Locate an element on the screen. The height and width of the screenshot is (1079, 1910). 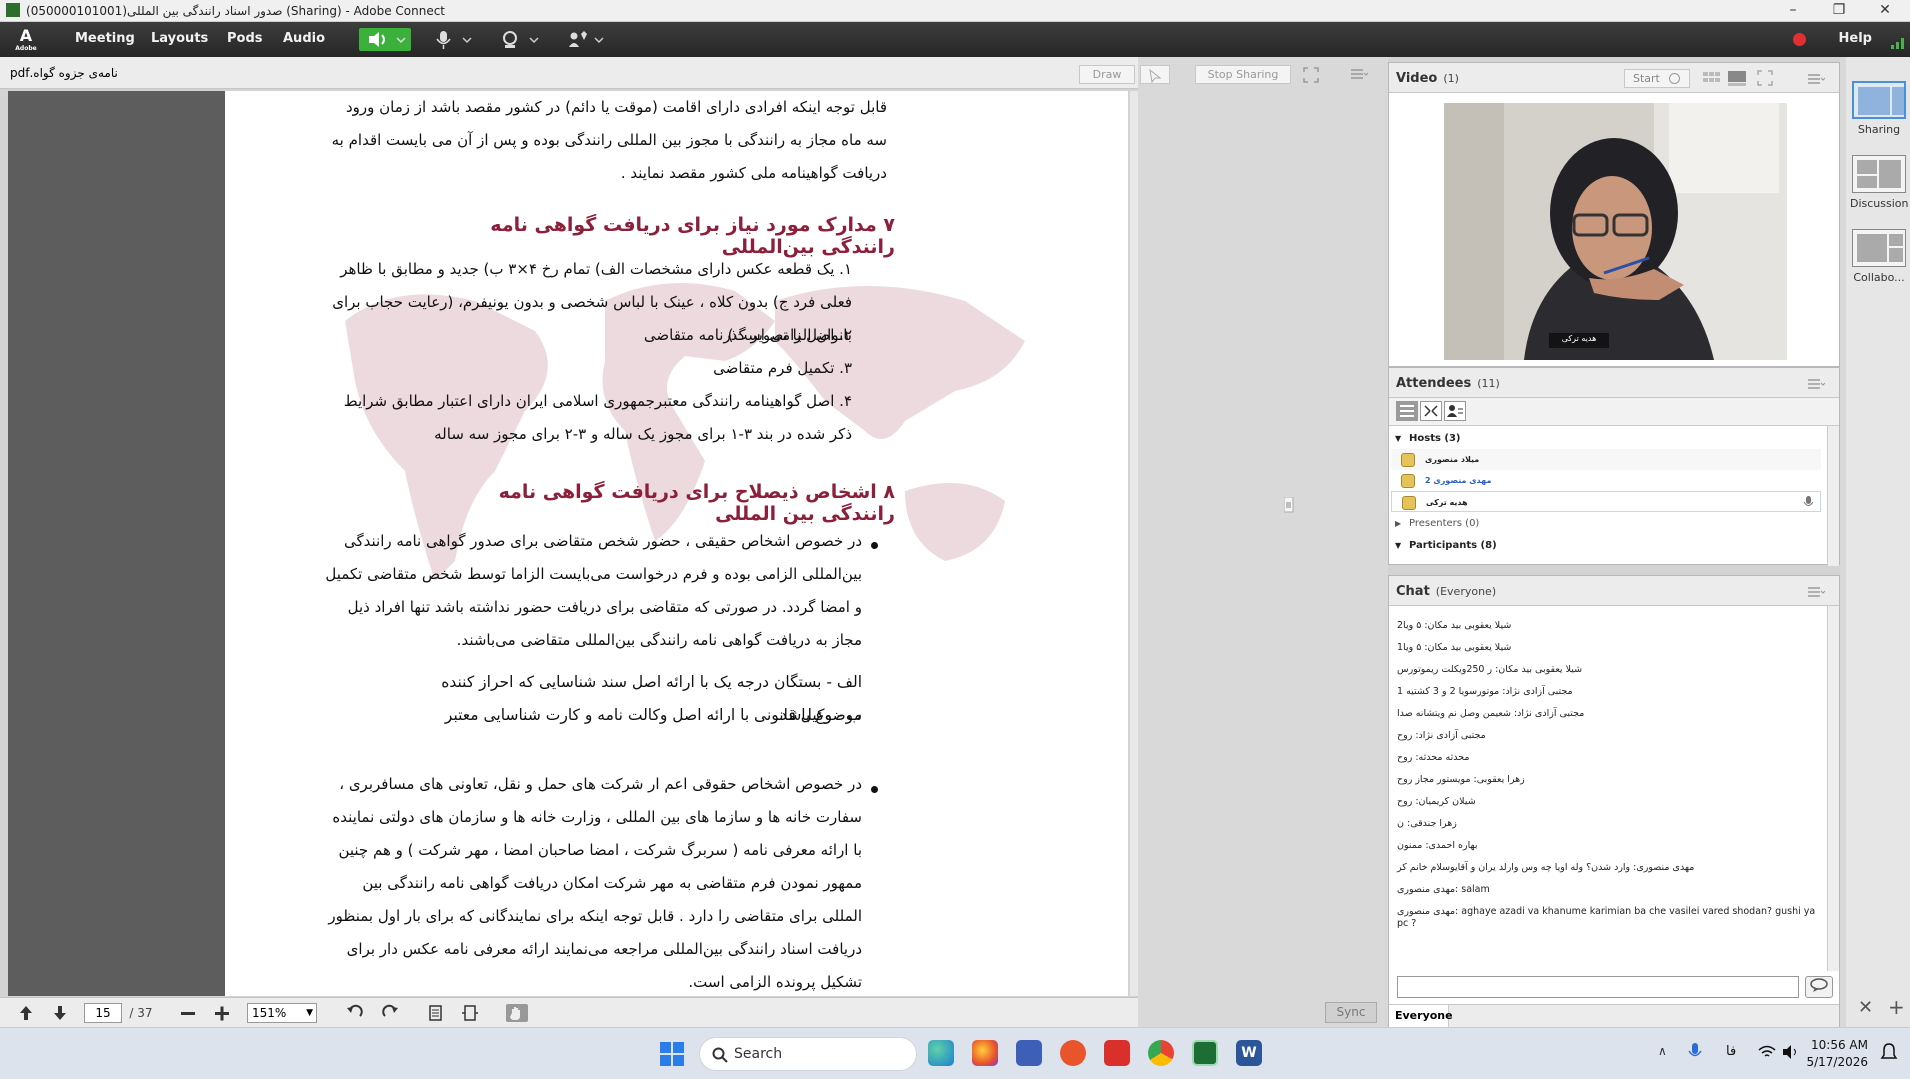
menu-pods: Pods is located at coordinates (245, 38).